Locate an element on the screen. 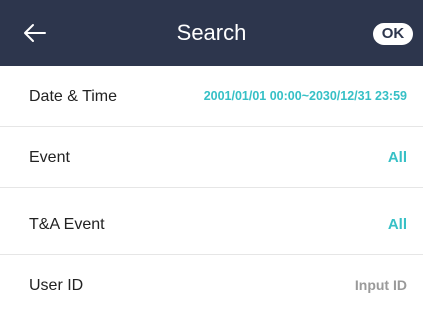 Image resolution: width=423 pixels, height=316 pixels. date-time-label: Date & Time is located at coordinates (73, 96).